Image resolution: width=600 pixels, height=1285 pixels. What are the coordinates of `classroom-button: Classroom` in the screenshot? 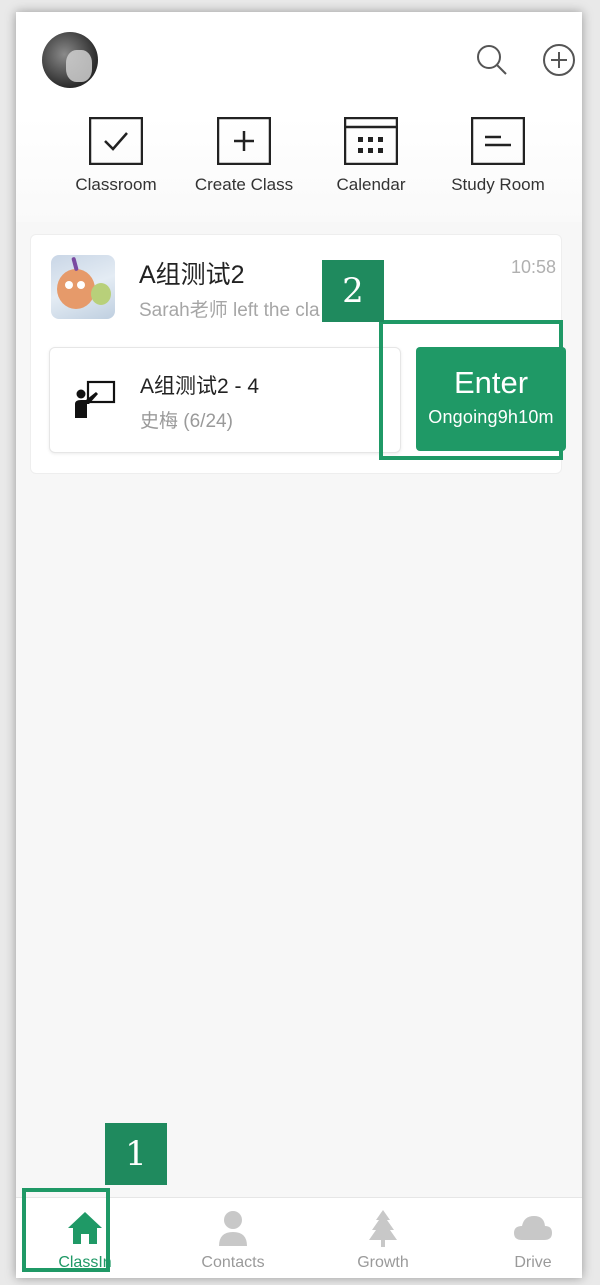 It's located at (116, 156).